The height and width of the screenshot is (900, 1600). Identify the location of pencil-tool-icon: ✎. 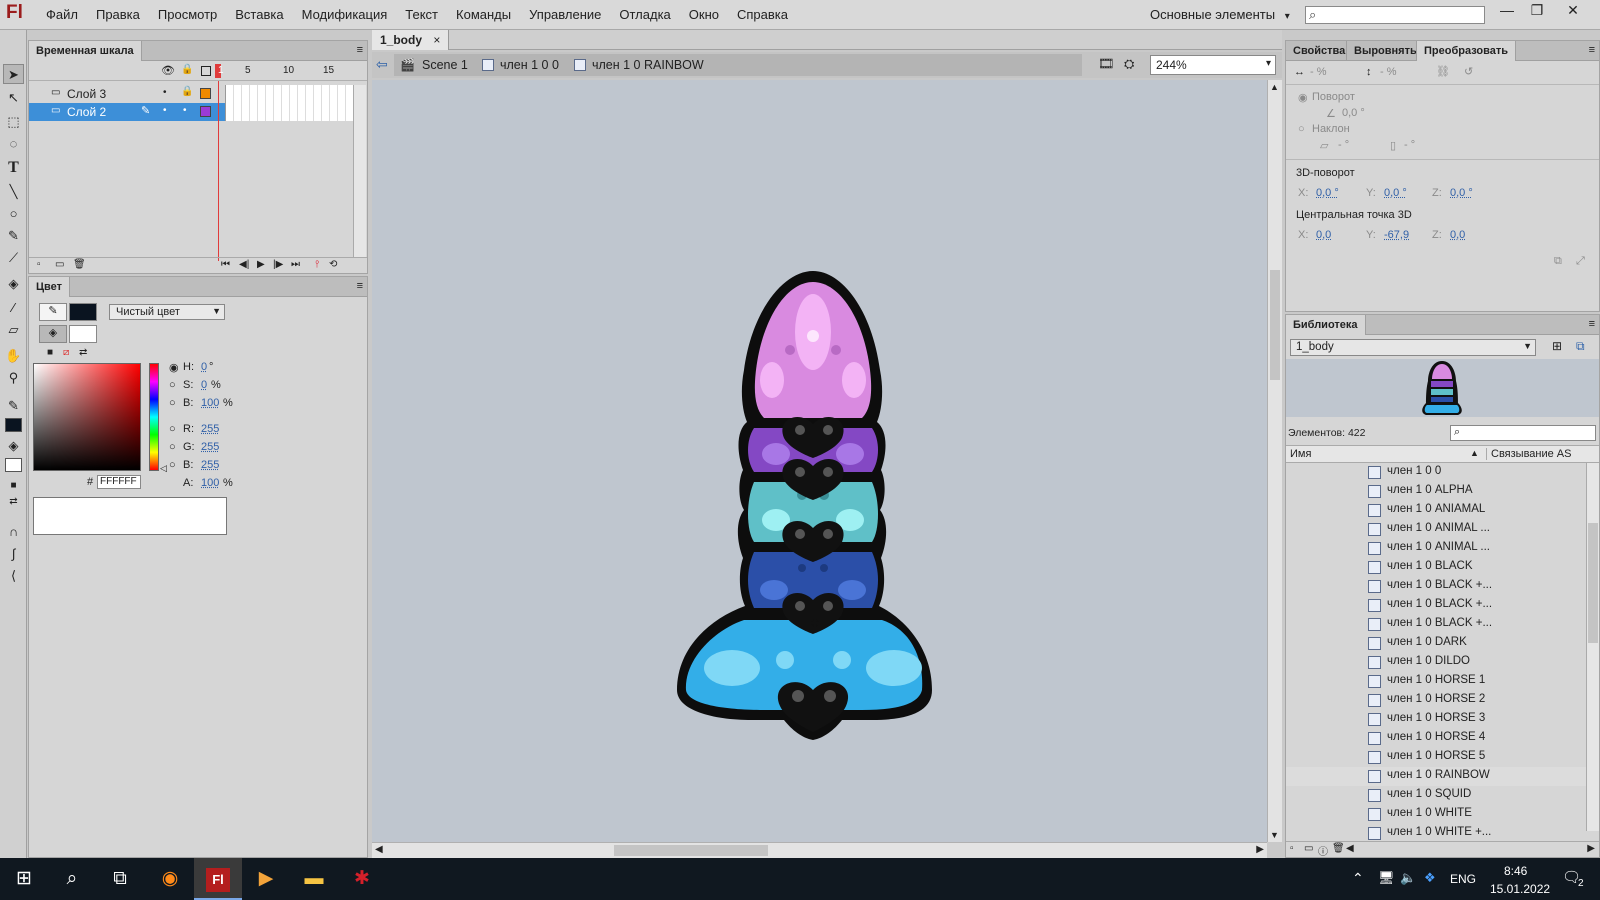
(13, 236).